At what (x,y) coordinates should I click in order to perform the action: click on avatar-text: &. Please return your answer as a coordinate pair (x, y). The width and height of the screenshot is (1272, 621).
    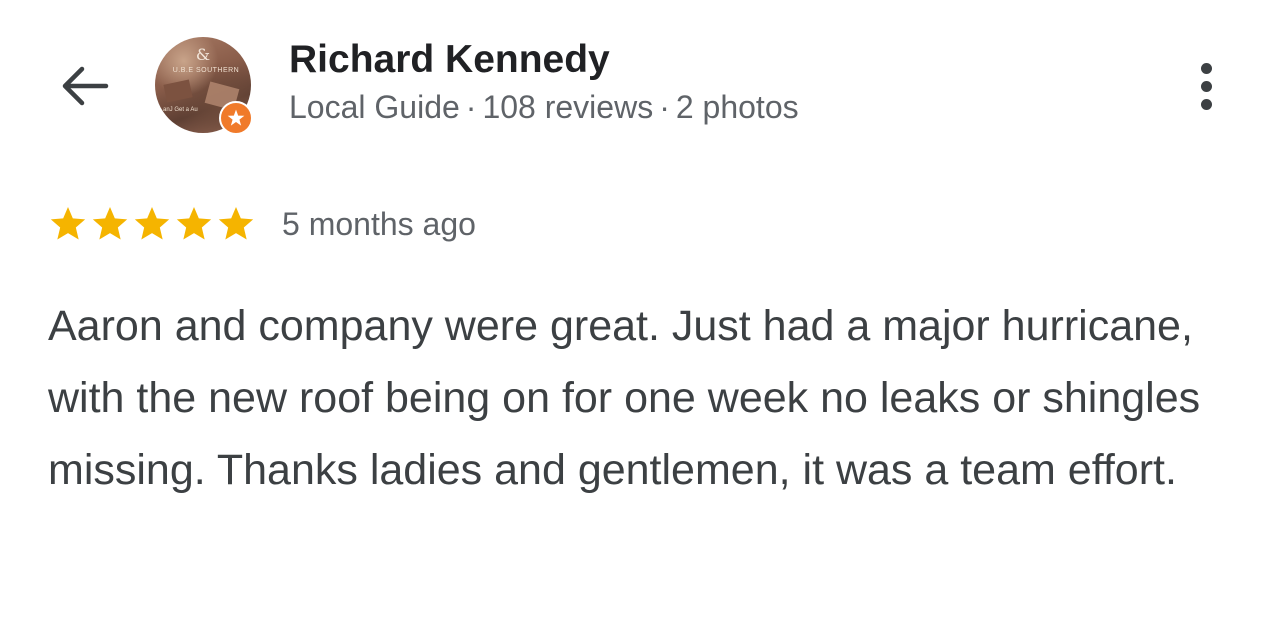
    Looking at the image, I should click on (203, 54).